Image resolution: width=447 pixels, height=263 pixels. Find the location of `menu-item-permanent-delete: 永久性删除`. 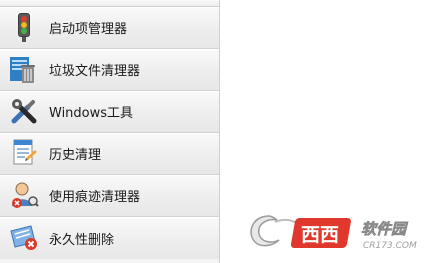

menu-item-permanent-delete: 永久性删除 is located at coordinates (109, 238).